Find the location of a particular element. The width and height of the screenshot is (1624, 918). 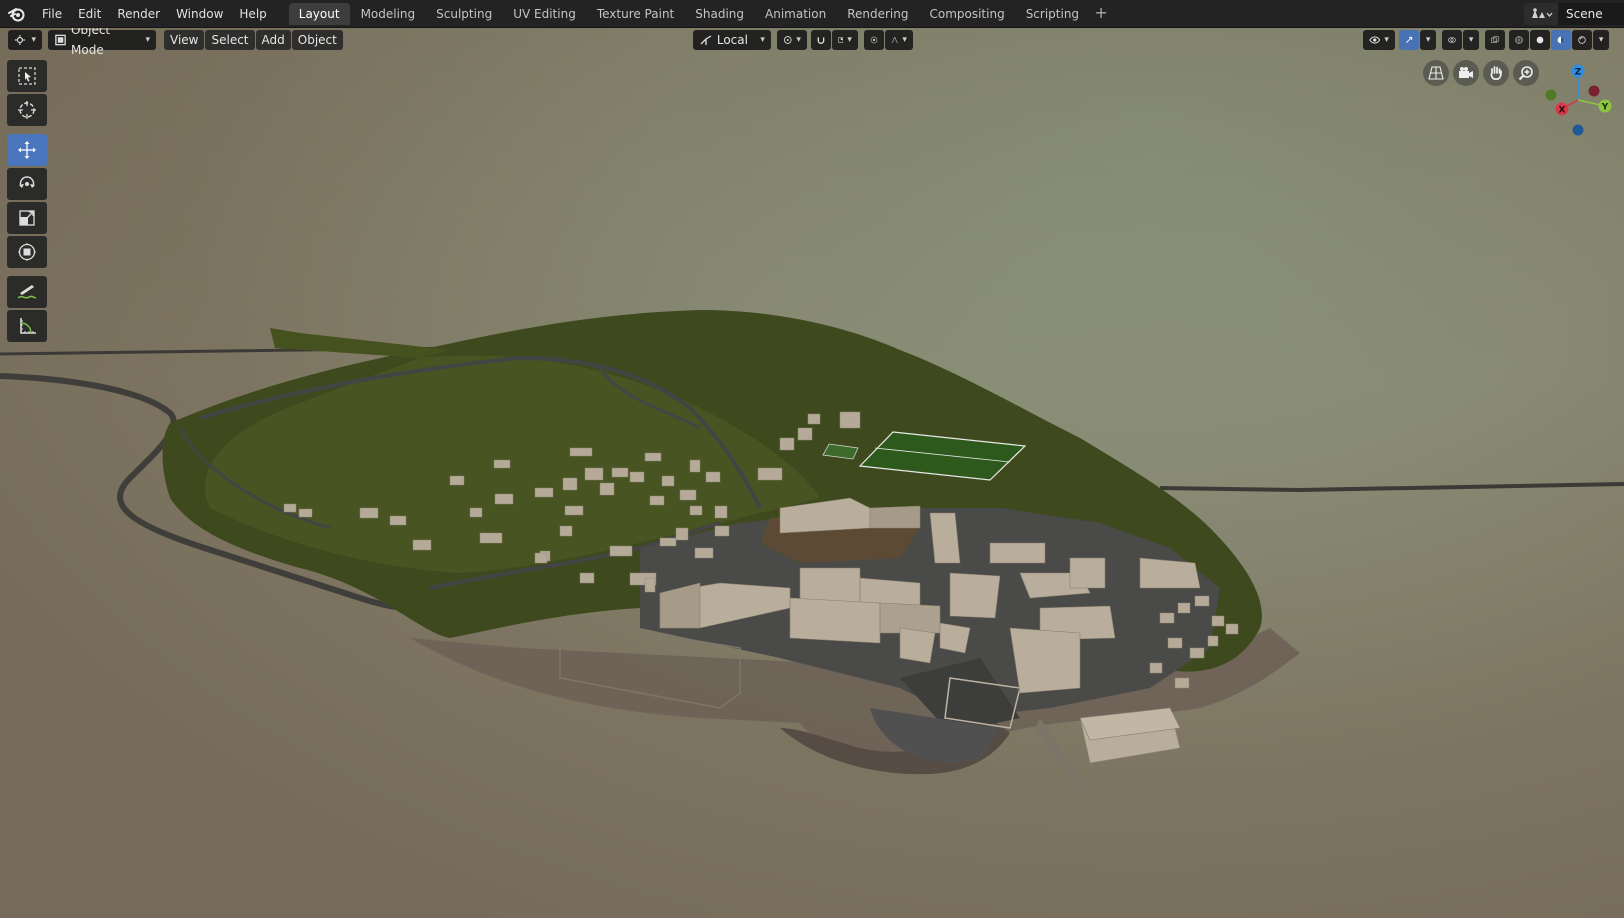

tab-shading: Shading is located at coordinates (719, 14).